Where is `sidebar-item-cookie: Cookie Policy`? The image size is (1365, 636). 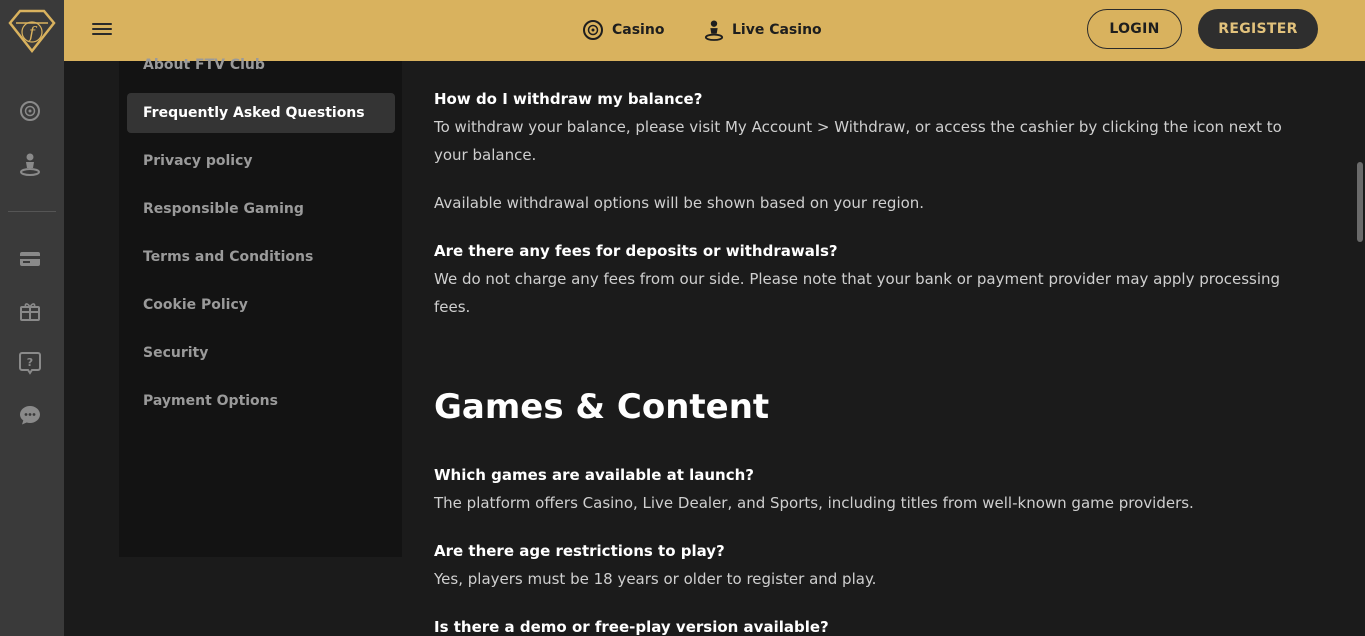 sidebar-item-cookie: Cookie Policy is located at coordinates (261, 305).